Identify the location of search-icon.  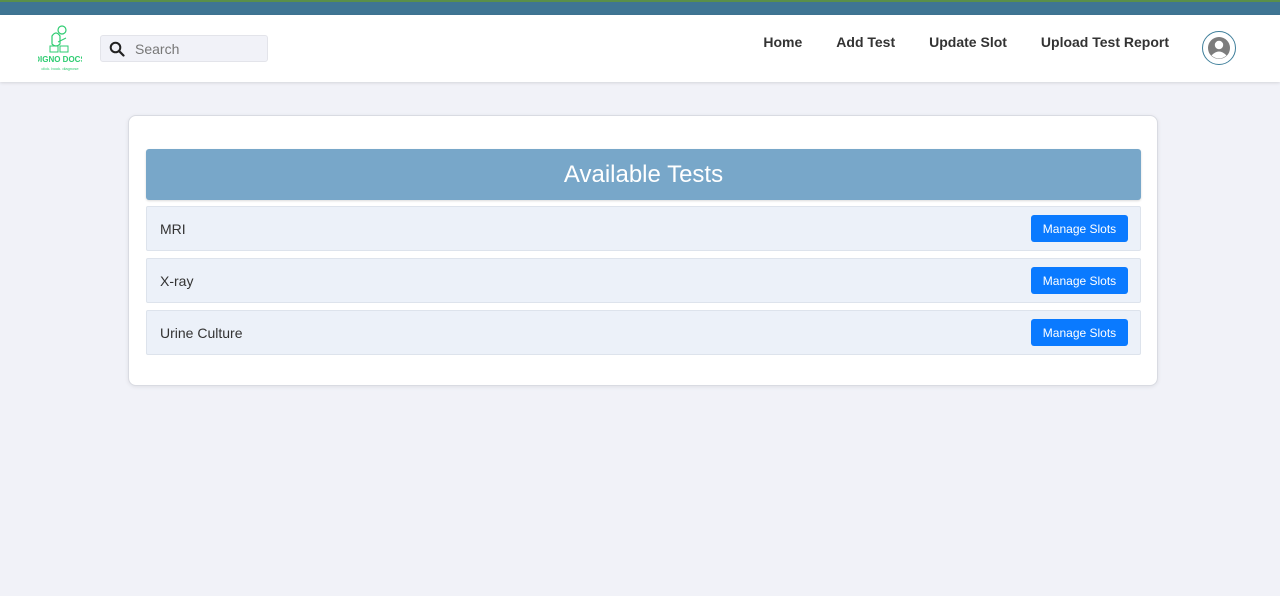
(117, 49).